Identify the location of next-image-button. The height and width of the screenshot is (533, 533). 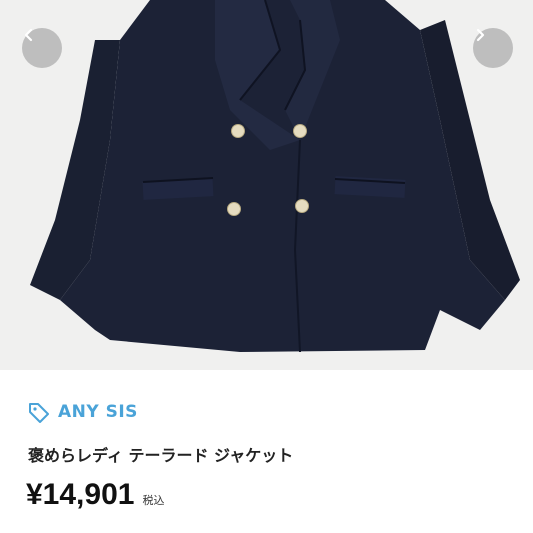
(493, 48).